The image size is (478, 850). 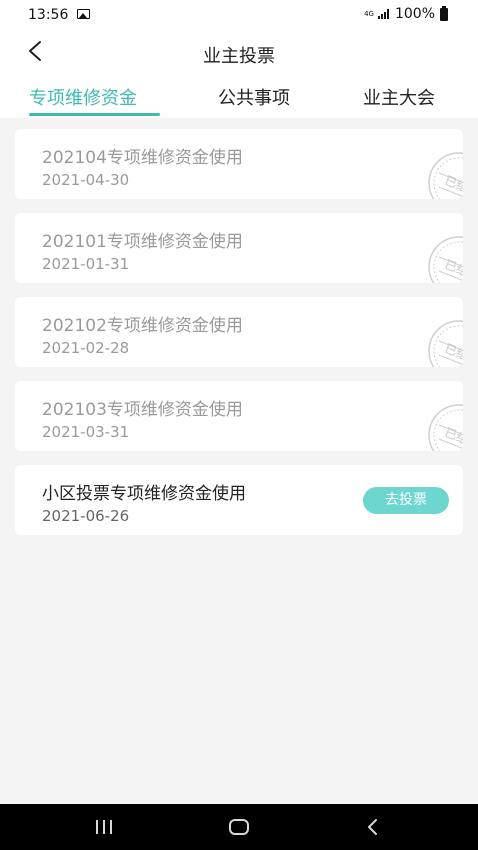 I want to click on back-nav-icon, so click(x=373, y=829).